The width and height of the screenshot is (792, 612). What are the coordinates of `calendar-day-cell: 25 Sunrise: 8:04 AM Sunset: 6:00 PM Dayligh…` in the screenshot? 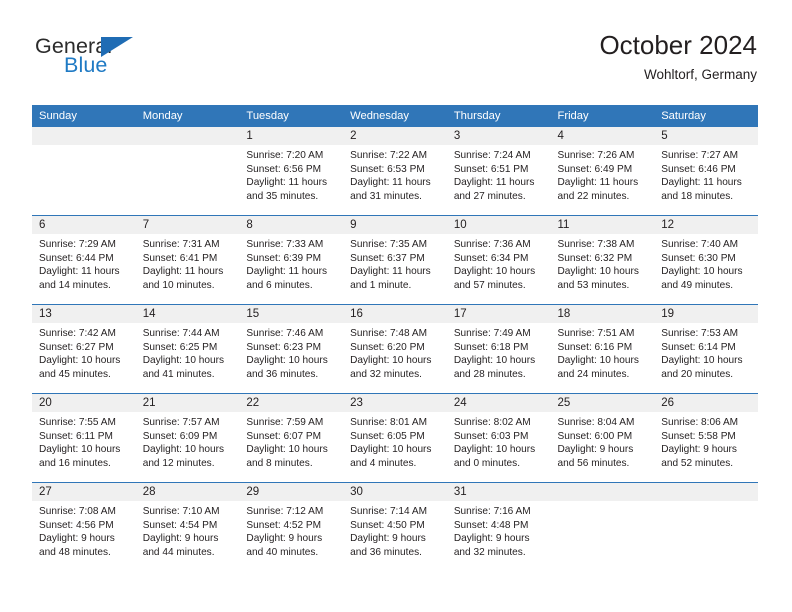 It's located at (602, 438).